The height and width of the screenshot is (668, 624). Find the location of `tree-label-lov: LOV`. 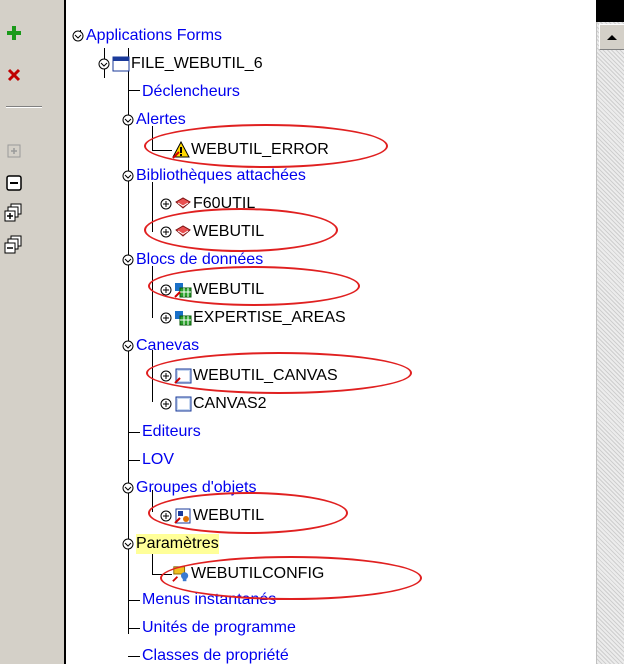

tree-label-lov: LOV is located at coordinates (158, 459).